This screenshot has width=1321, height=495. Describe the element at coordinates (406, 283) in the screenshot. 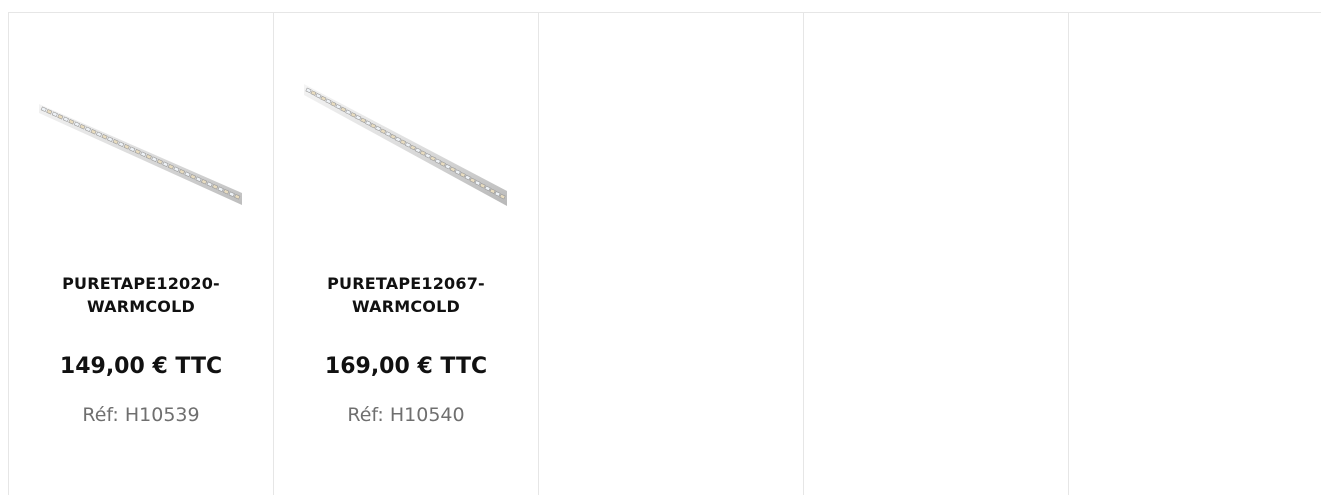

I see `product-name-line1: PURETAPE12067-` at that location.